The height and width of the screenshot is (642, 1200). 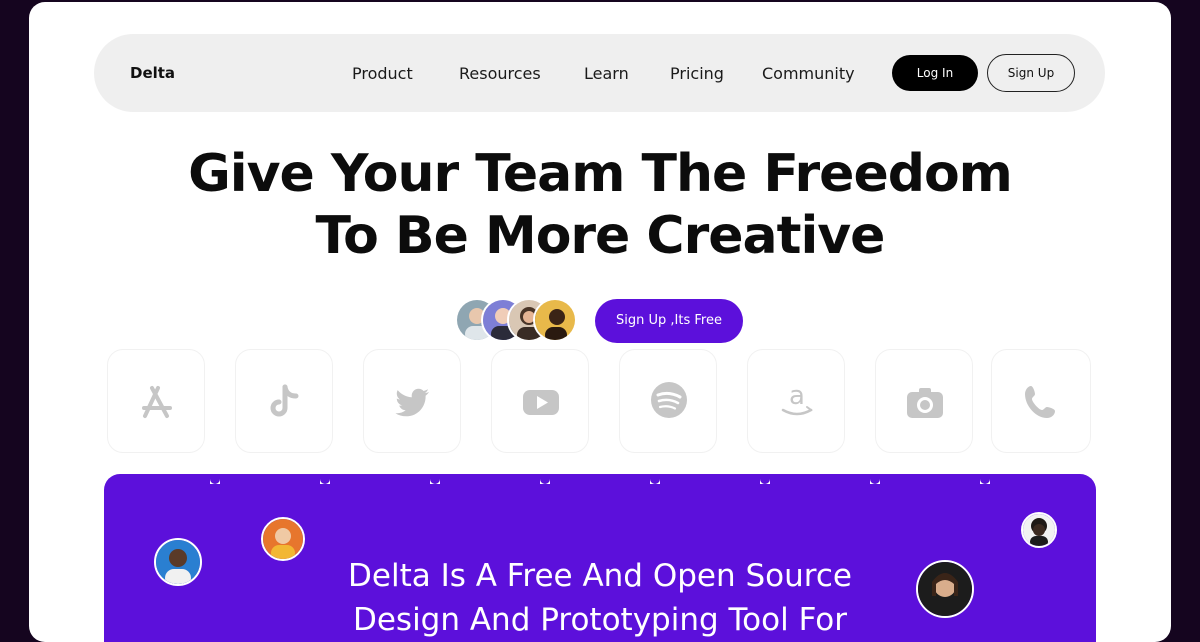 I want to click on camera-icon, so click(x=925, y=403).